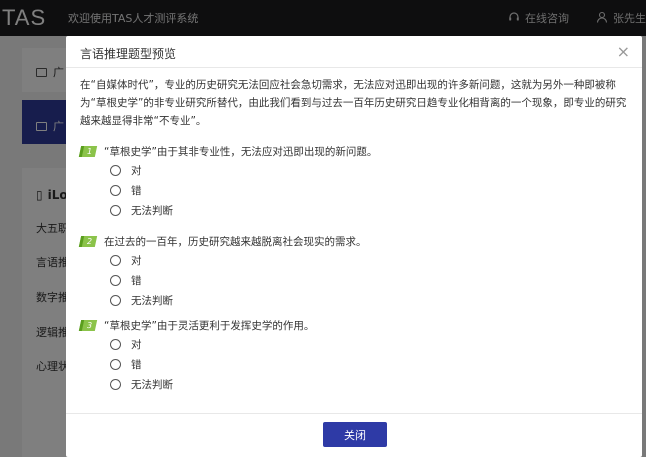 This screenshot has height=457, width=646. Describe the element at coordinates (235, 241) in the screenshot. I see `question-text: 在过去的一百年，历史研究越来越脱离社会现实的需求。` at that location.